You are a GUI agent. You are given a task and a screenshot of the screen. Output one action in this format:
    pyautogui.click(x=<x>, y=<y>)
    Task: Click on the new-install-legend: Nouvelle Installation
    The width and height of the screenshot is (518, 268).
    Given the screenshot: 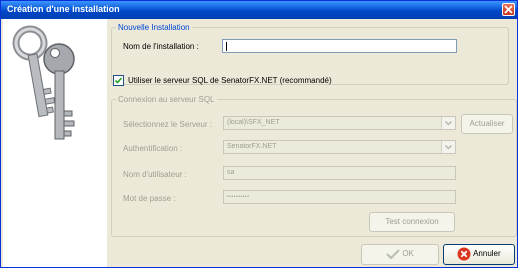 What is the action you would take?
    pyautogui.click(x=154, y=27)
    